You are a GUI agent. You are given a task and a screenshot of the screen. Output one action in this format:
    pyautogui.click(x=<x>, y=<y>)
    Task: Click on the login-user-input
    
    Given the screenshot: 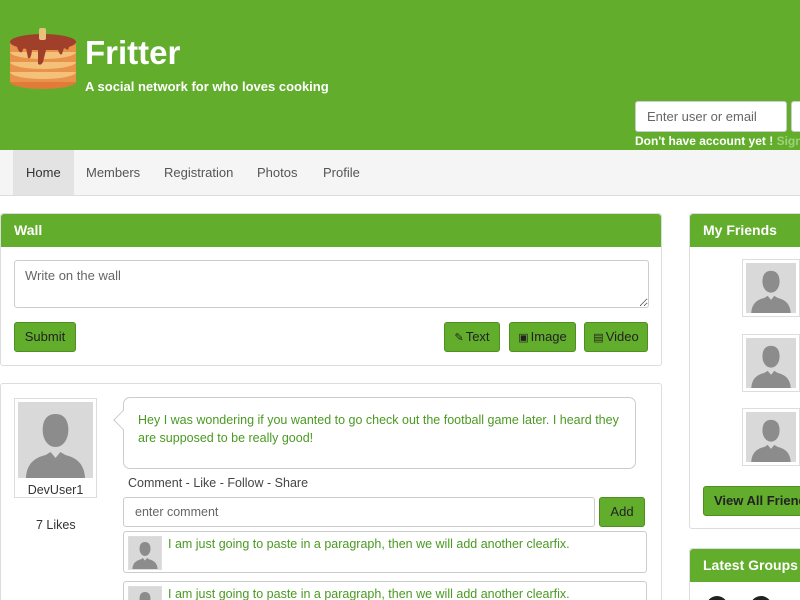 What is the action you would take?
    pyautogui.click(x=711, y=116)
    